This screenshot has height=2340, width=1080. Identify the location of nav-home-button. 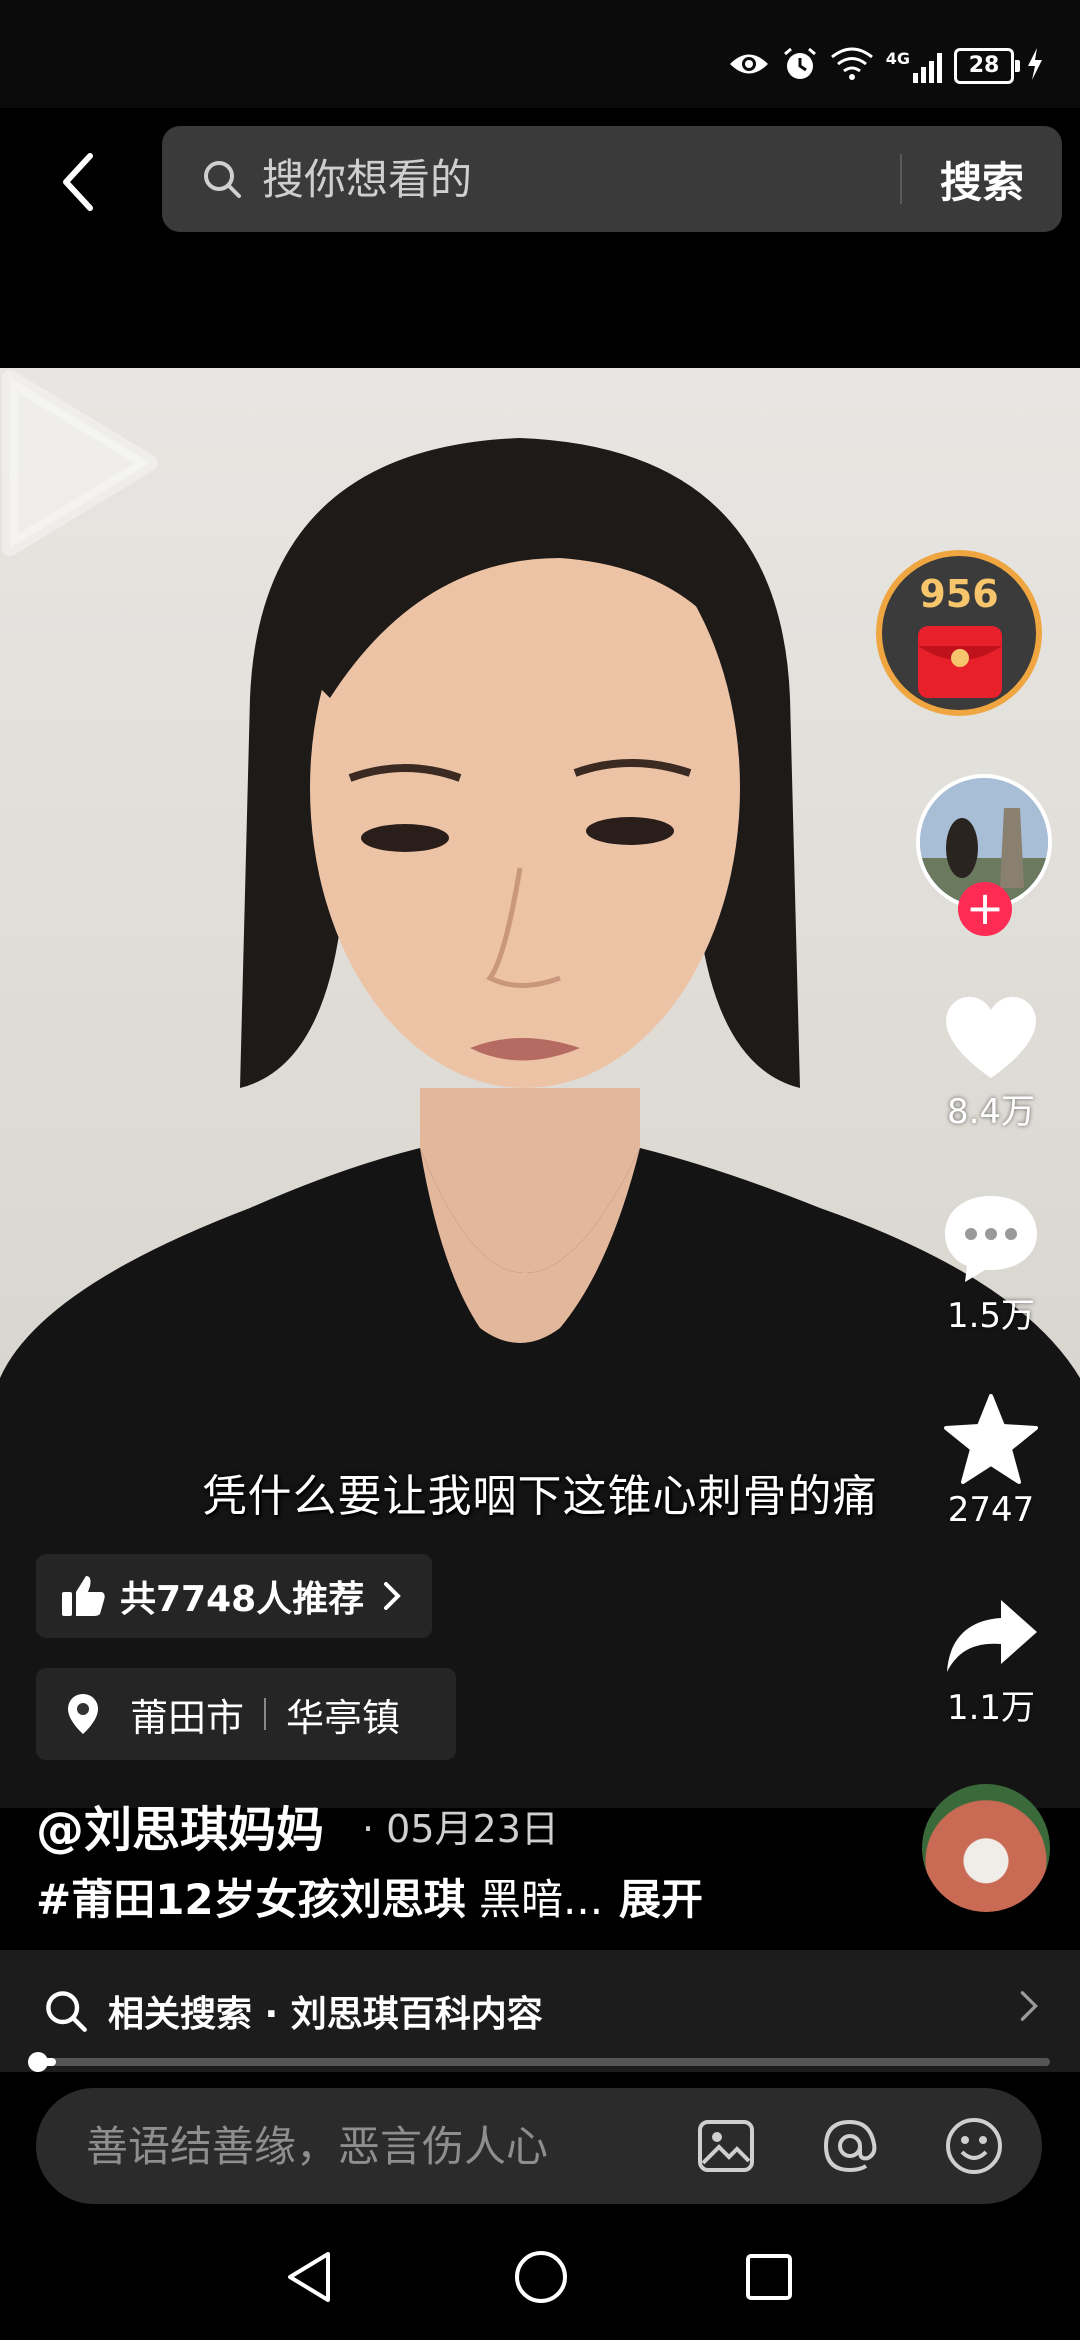
(541, 2277).